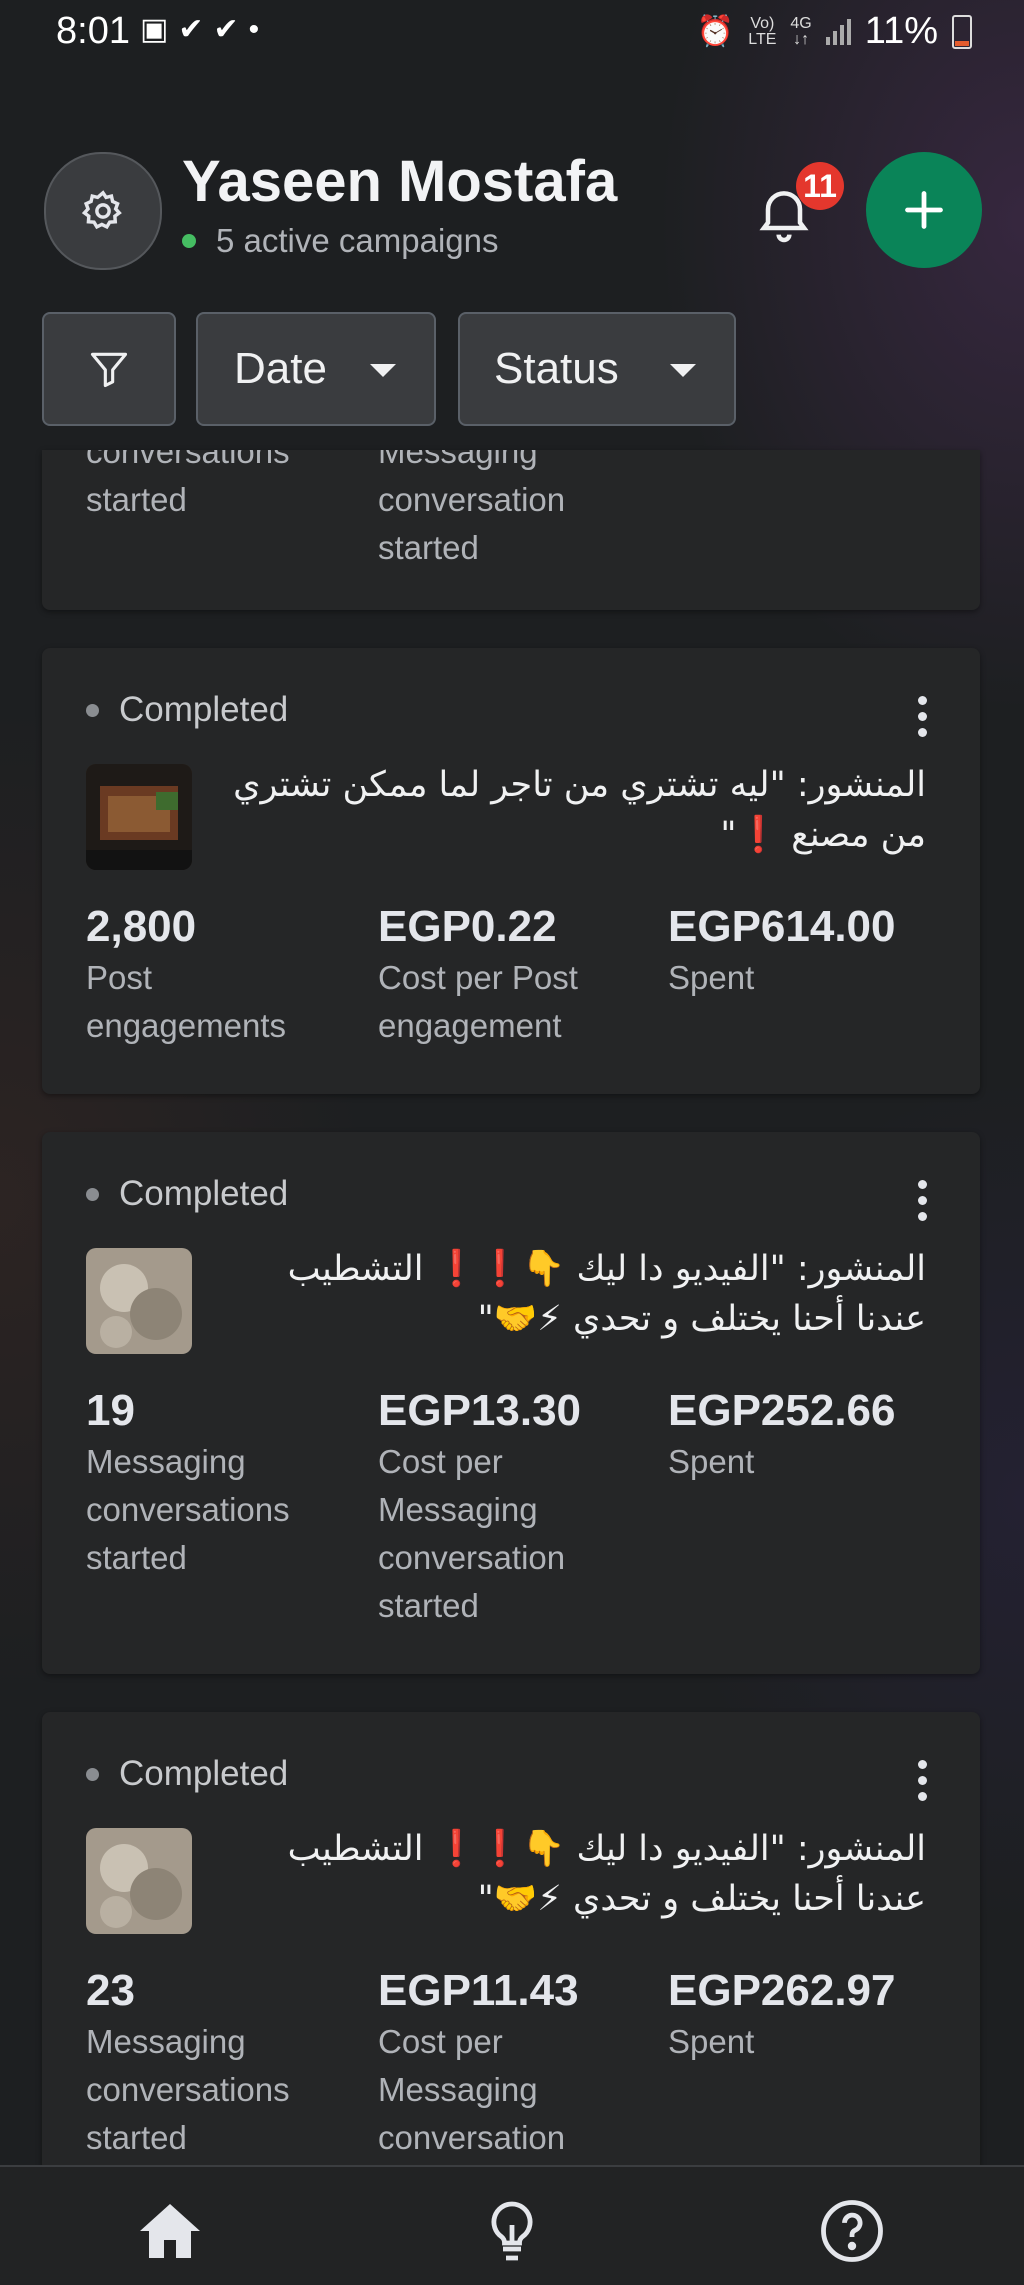 Image resolution: width=1024 pixels, height=2285 pixels. Describe the element at coordinates (478, 2061) in the screenshot. I see `metric-cost: EGP11.43 Cost per Messaging conversation` at that location.